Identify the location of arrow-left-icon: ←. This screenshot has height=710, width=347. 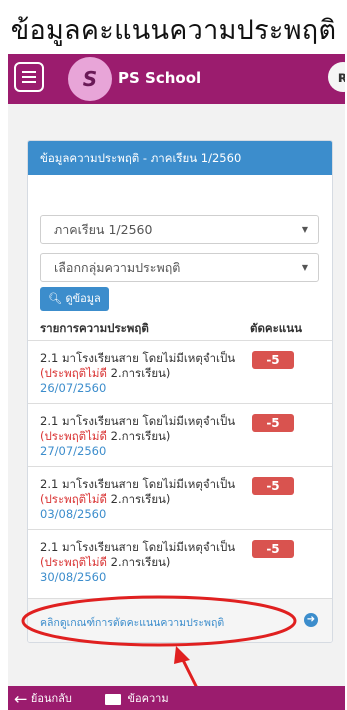
(21, 699).